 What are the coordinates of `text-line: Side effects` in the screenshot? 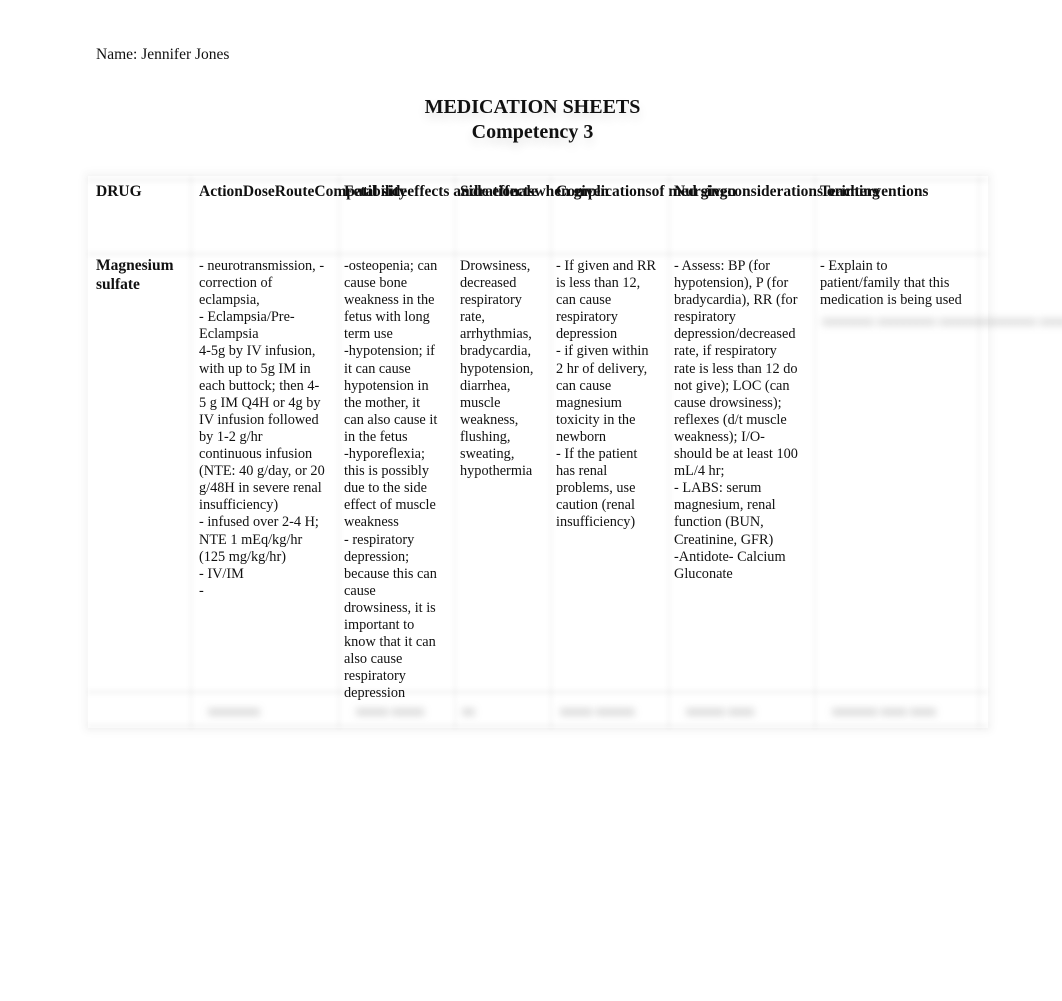 It's located at (497, 191).